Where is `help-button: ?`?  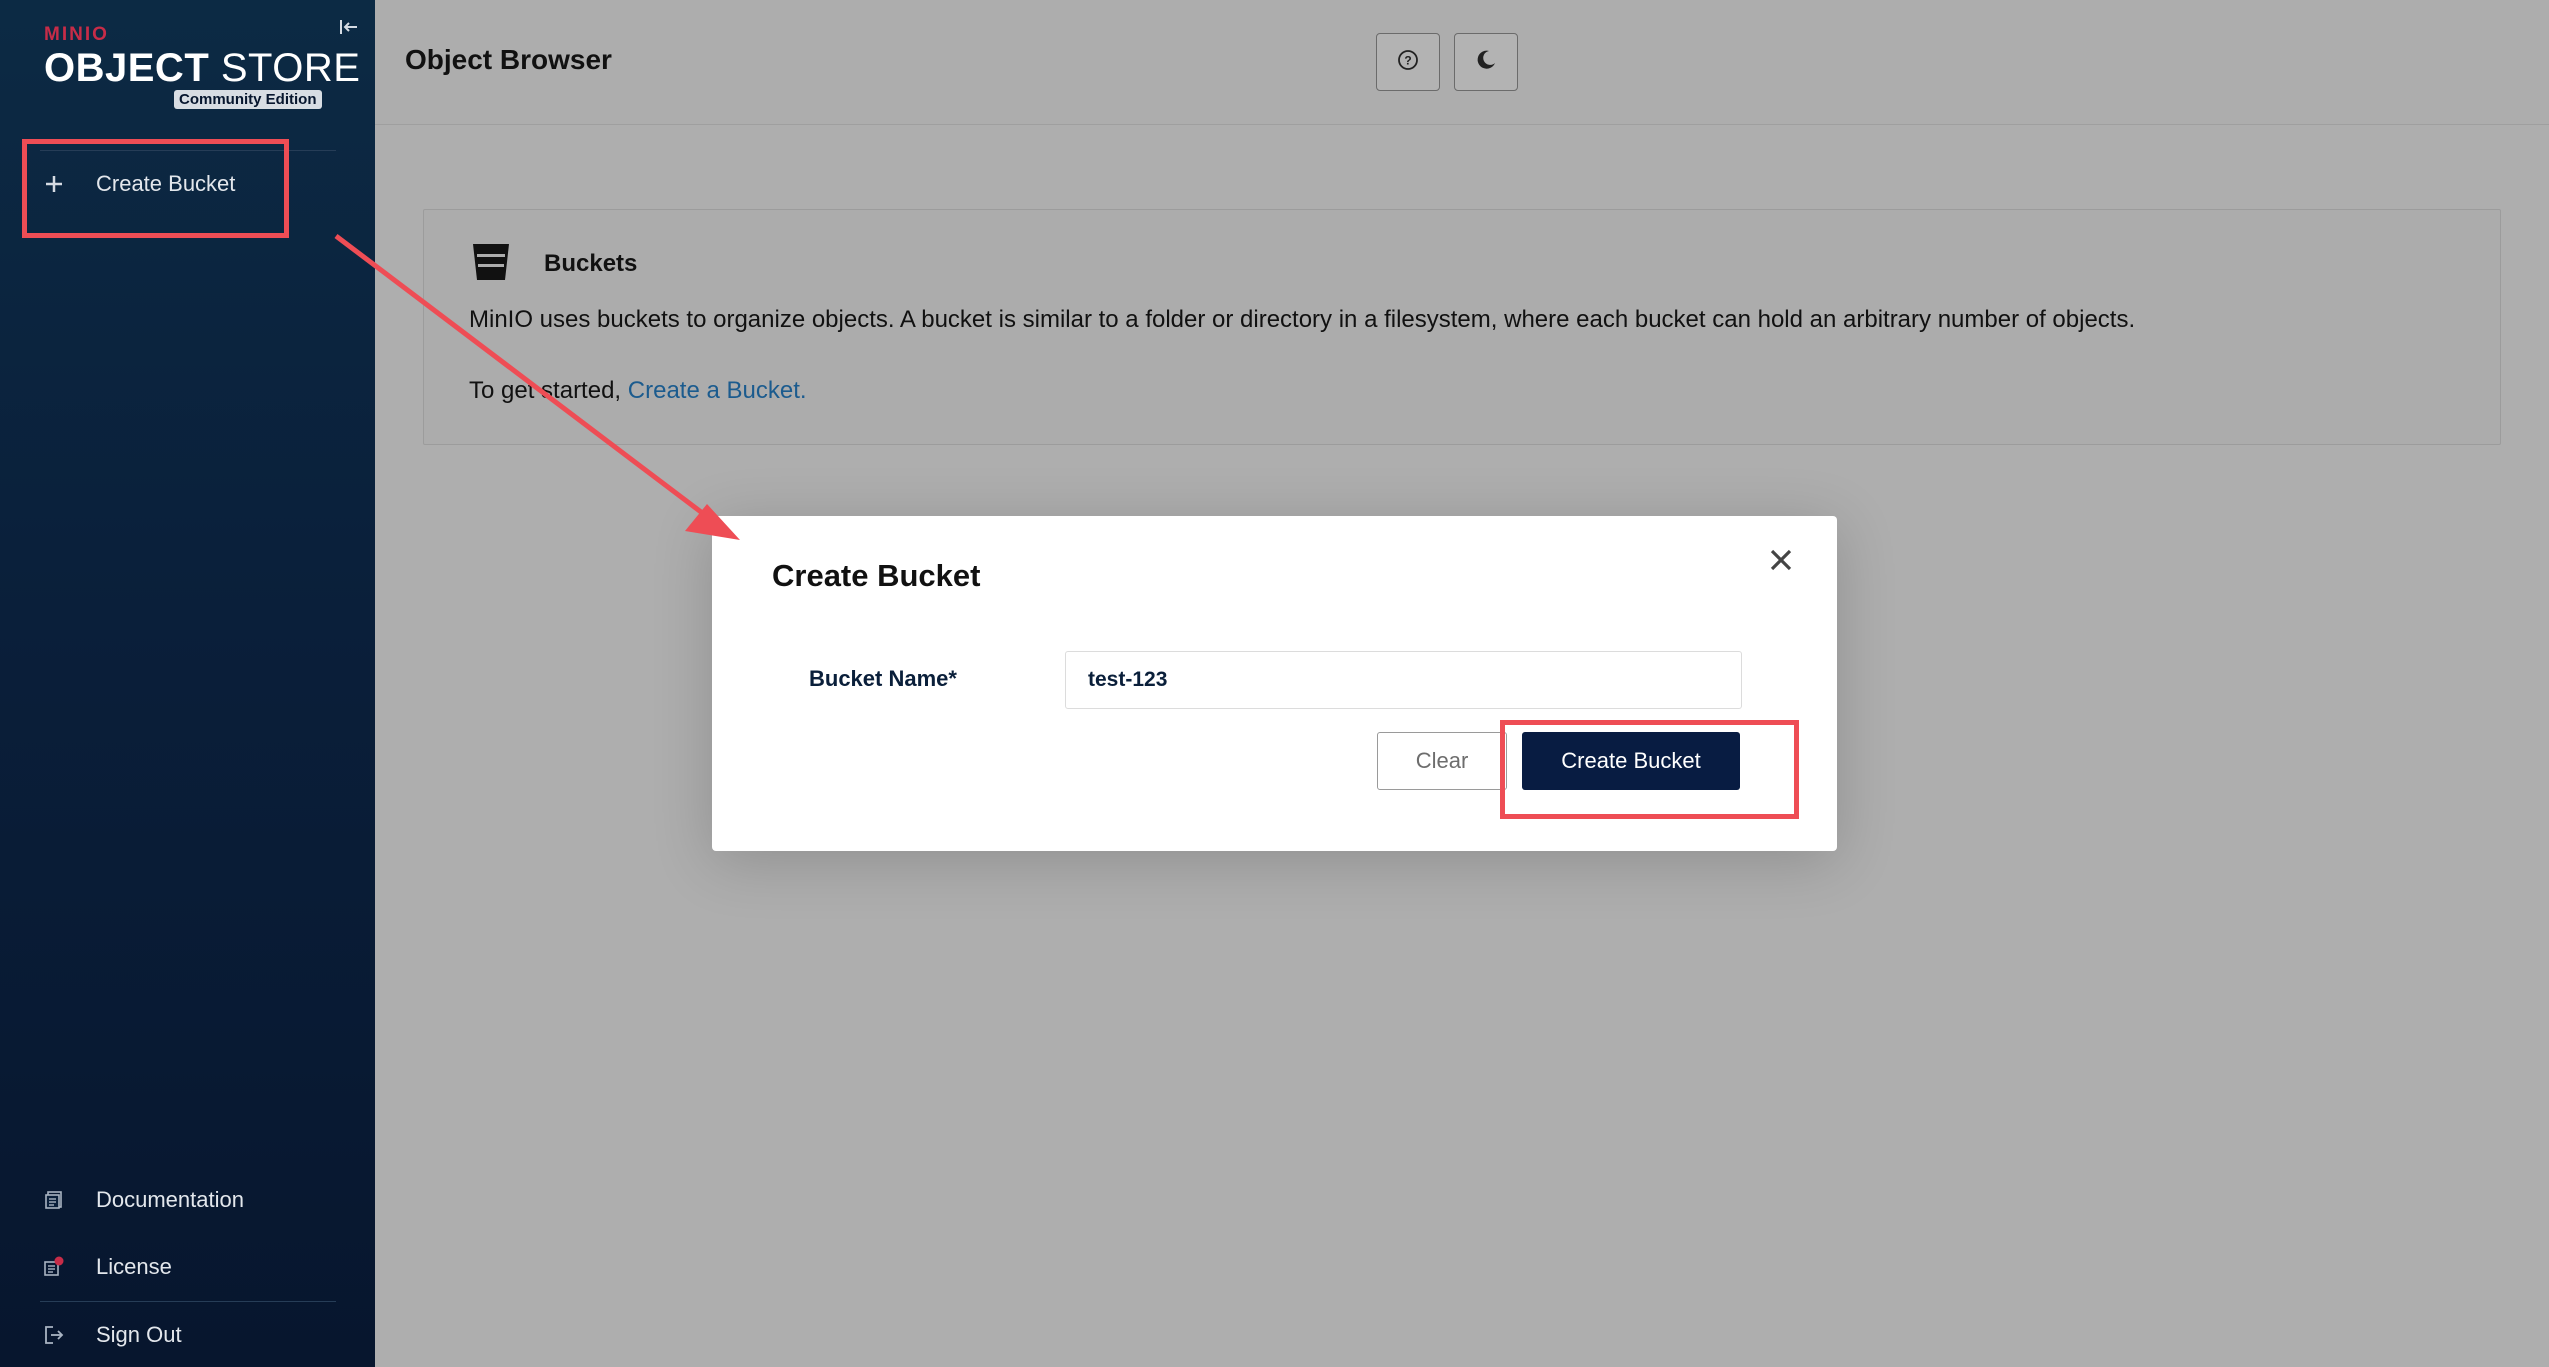
help-button: ? is located at coordinates (1408, 62).